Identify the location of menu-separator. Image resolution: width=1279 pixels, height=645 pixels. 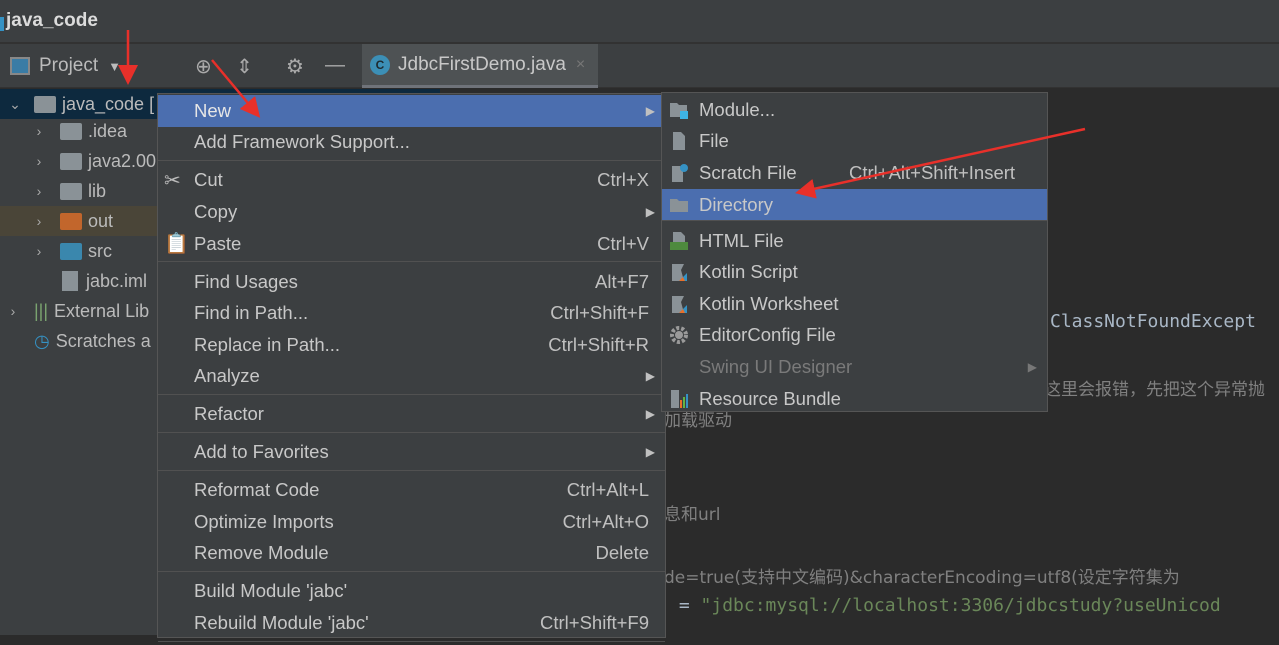
(411, 642).